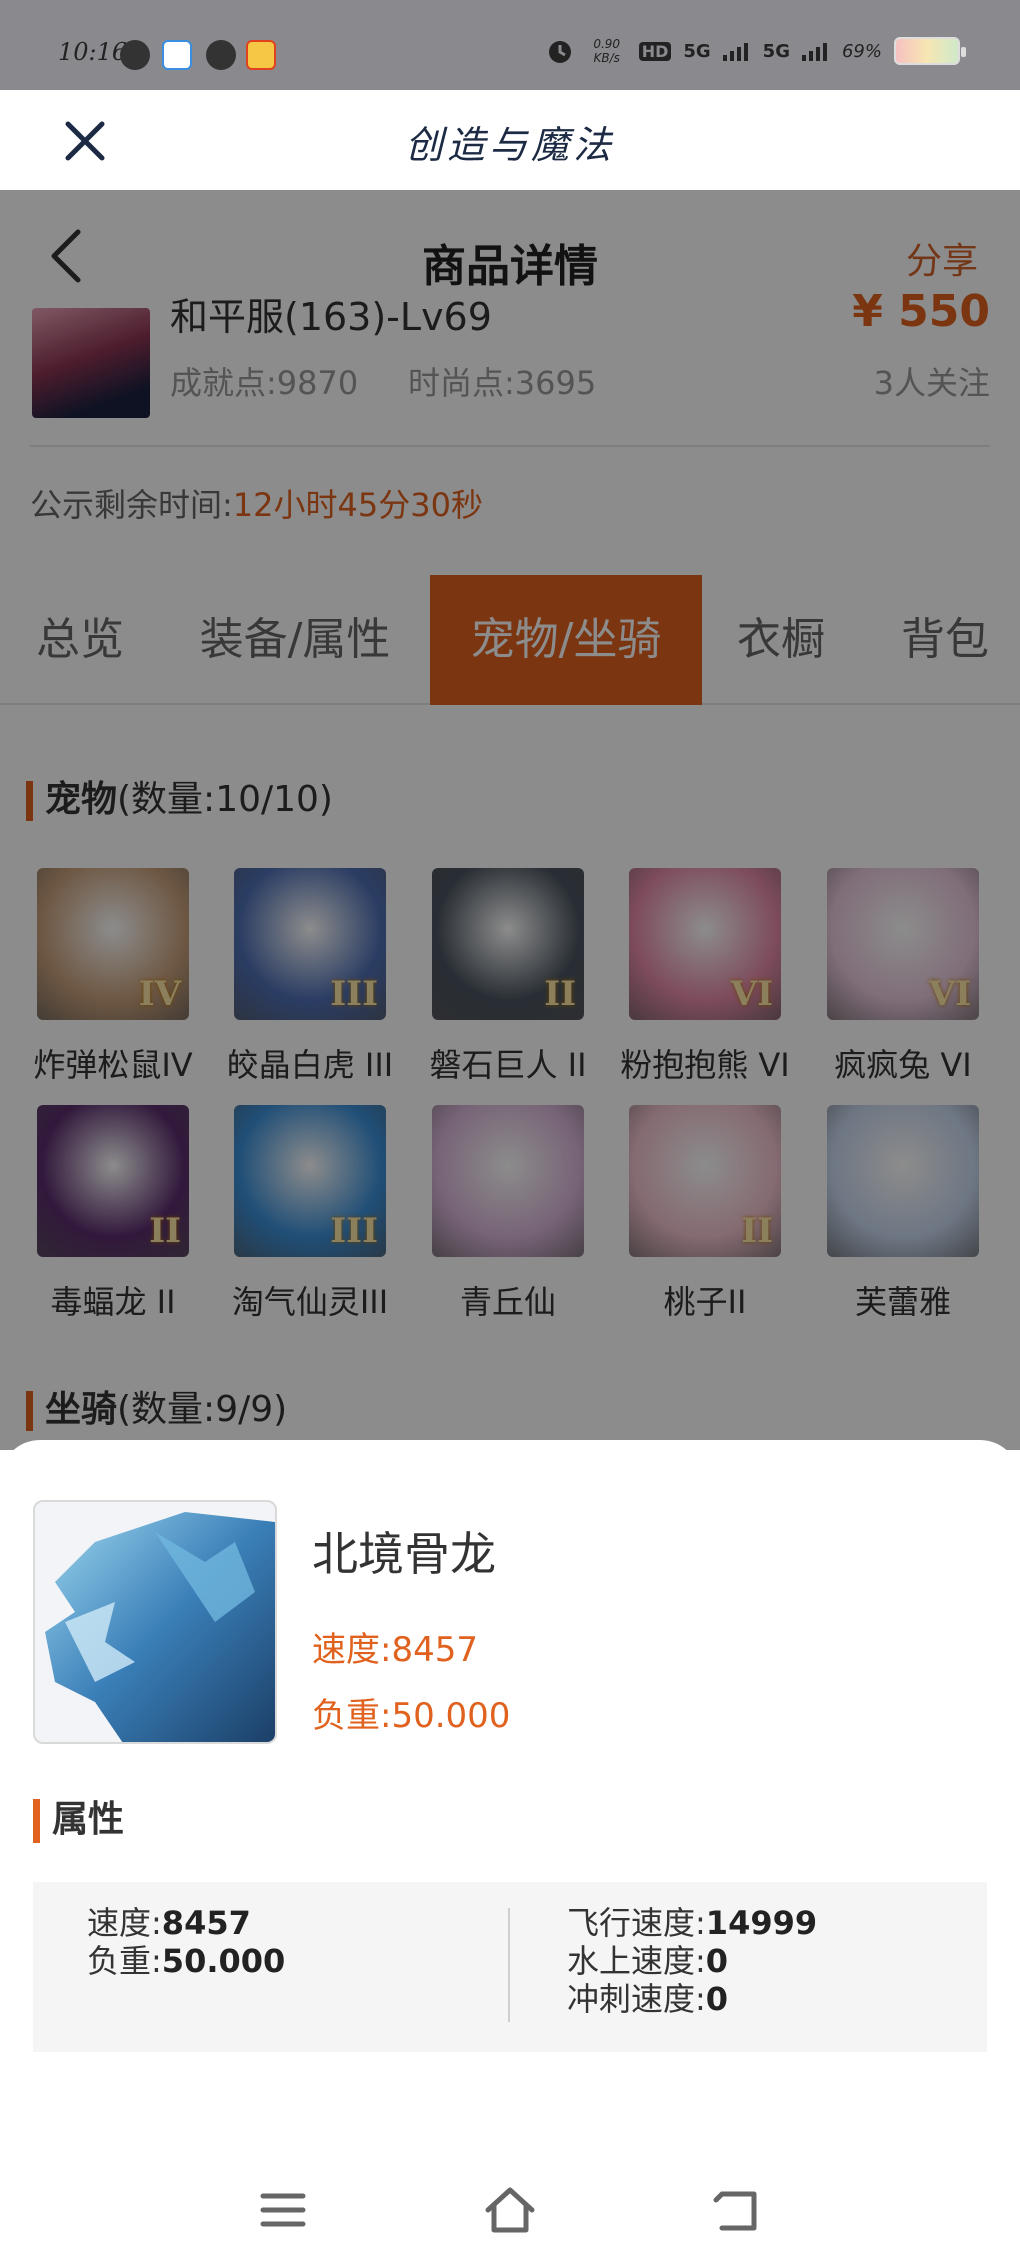 This screenshot has width=1020, height=2267. I want to click on attr-label: 速度:, so click(124, 1923).